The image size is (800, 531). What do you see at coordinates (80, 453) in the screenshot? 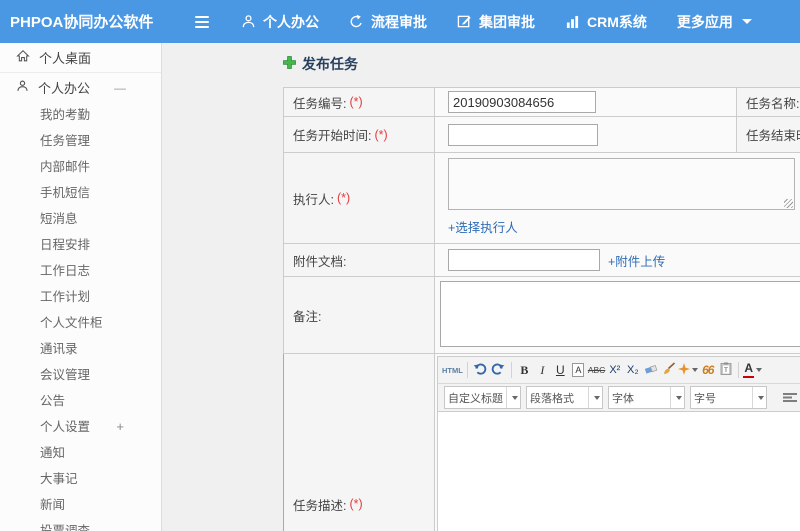
I see `sidebar-item-notice: 通知` at bounding box center [80, 453].